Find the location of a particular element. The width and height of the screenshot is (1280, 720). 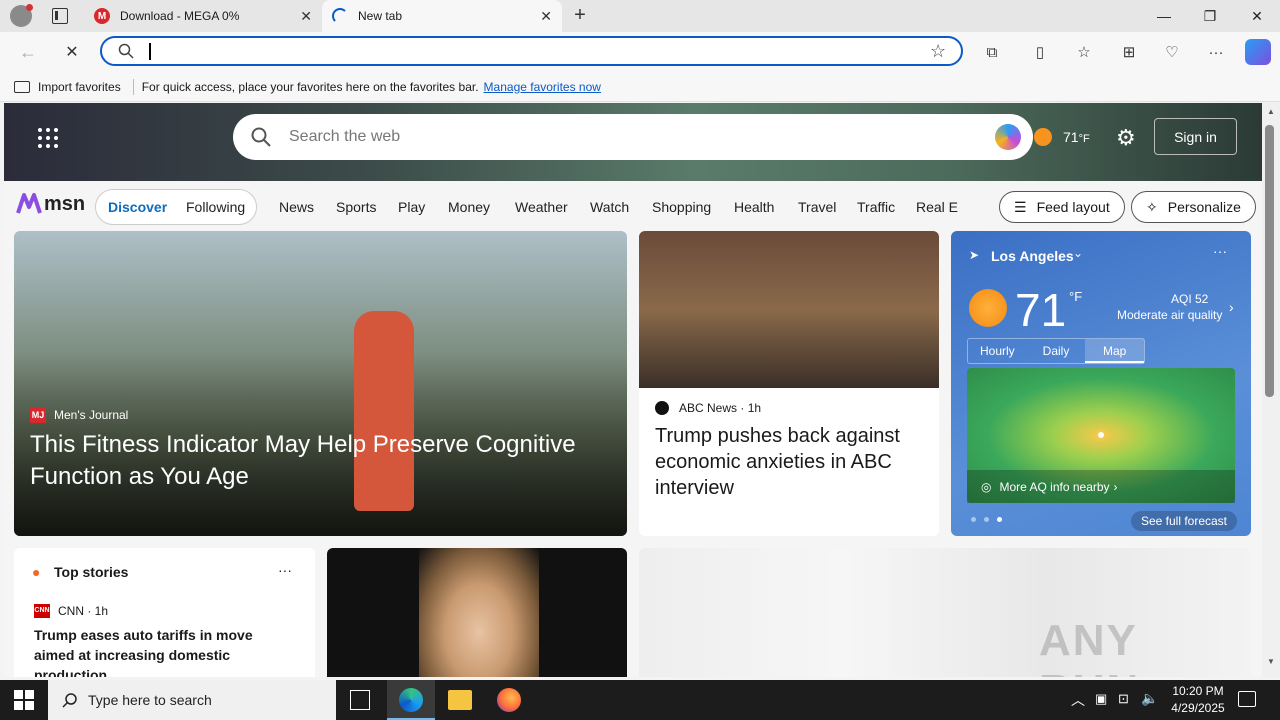

stop-loading-icon: ✕ is located at coordinates (72, 52).